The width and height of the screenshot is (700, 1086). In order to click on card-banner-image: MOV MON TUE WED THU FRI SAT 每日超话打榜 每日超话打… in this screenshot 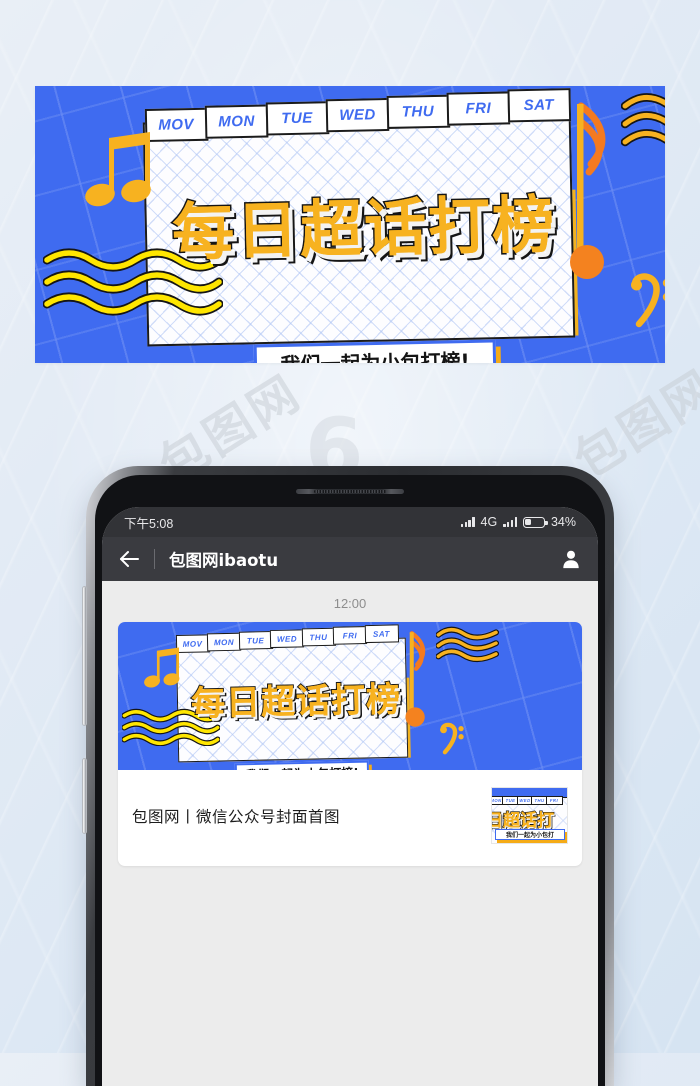, I will do `click(350, 696)`.